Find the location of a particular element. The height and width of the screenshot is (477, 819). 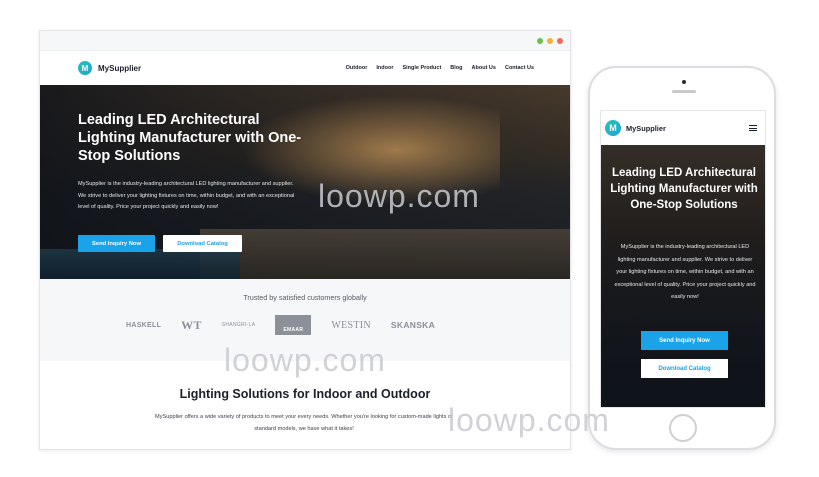

shangri-la-logo: SHANGRI-LA is located at coordinates (238, 325).